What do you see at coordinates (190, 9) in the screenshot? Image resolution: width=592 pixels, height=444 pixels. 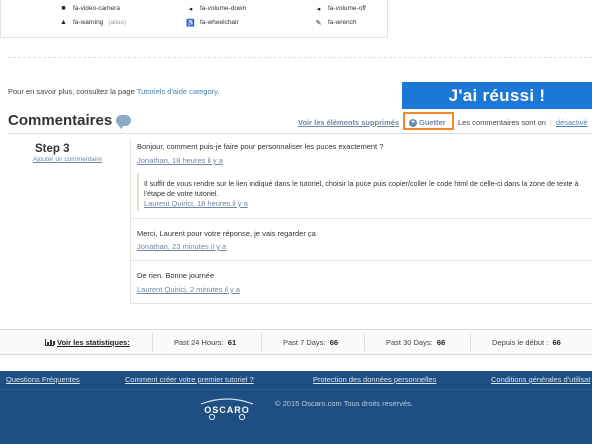 I see `volume-down-icon: ◂` at bounding box center [190, 9].